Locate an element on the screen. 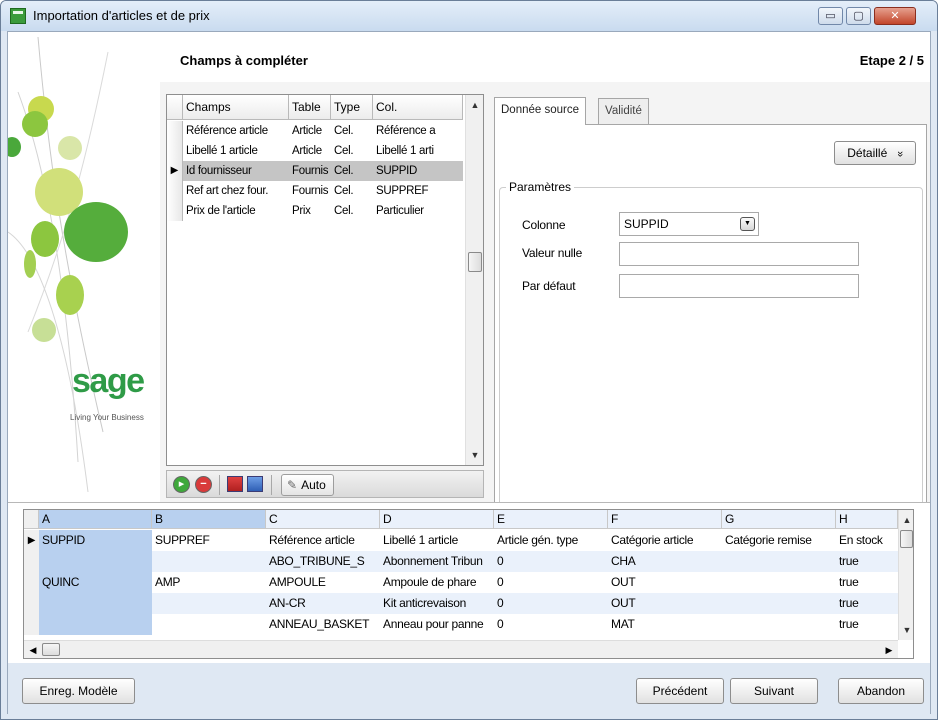 Image resolution: width=938 pixels, height=720 pixels. grid-cell: SUPPID is located at coordinates (95, 540).